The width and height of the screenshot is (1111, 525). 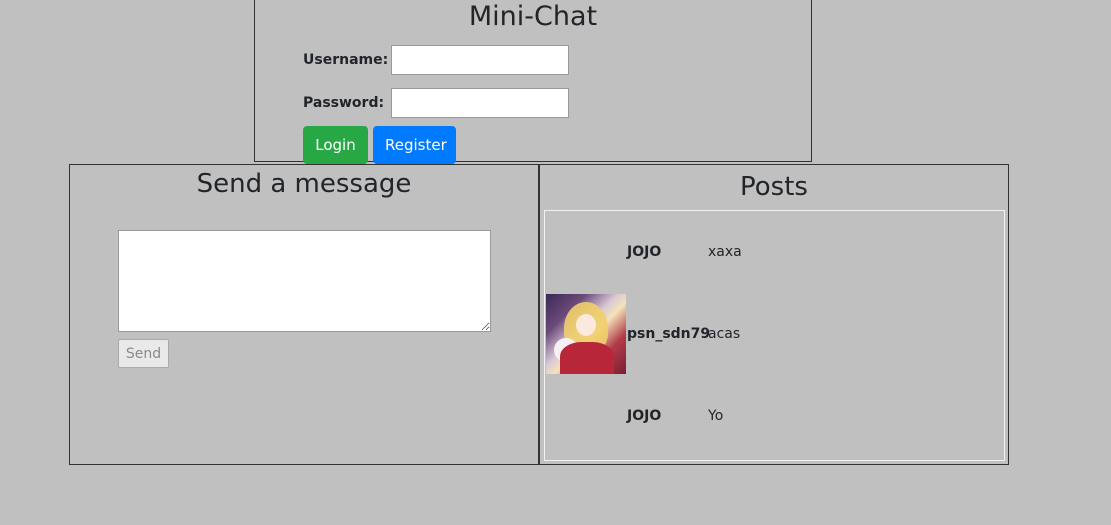 I want to click on post-item: JOJO Yo, so click(x=774, y=416).